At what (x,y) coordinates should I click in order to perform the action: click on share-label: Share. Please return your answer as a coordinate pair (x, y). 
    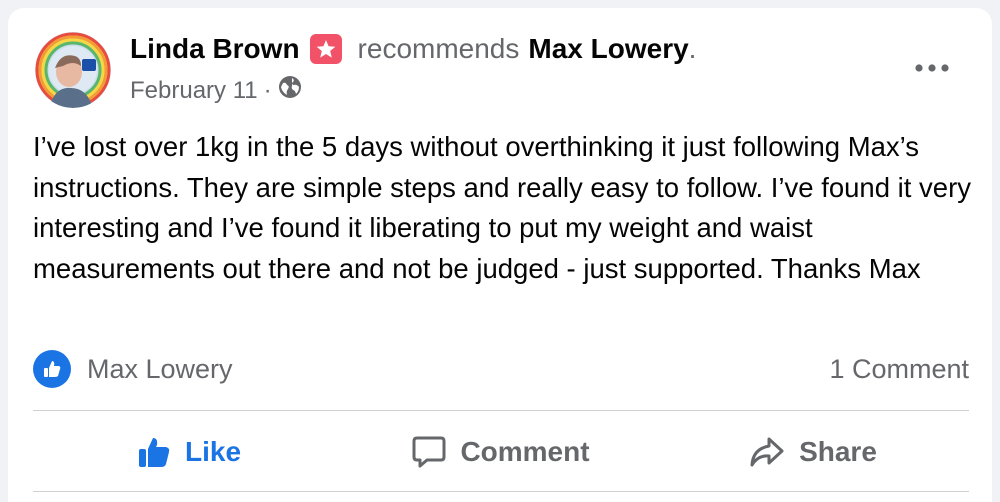
    Looking at the image, I should click on (838, 451).